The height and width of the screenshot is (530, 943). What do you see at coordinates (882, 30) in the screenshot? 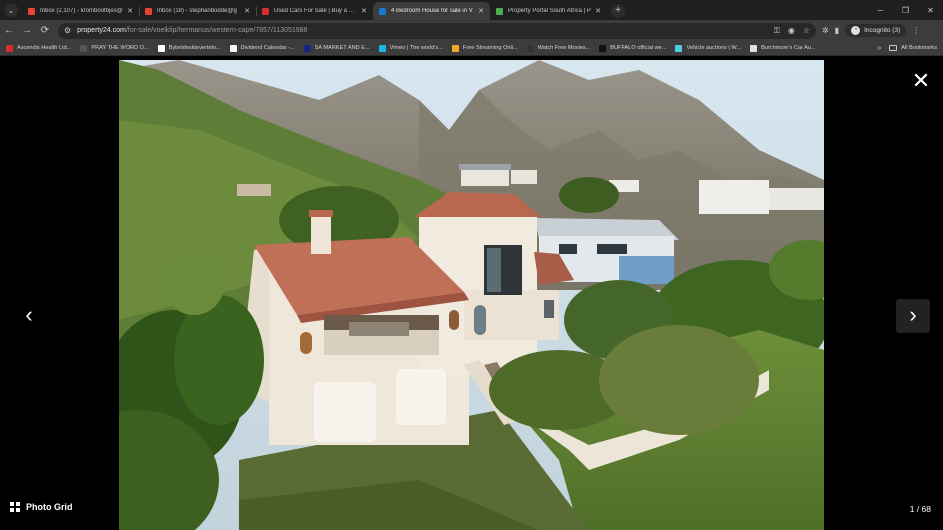
I see `incognito-label: Incognito (3)` at bounding box center [882, 30].